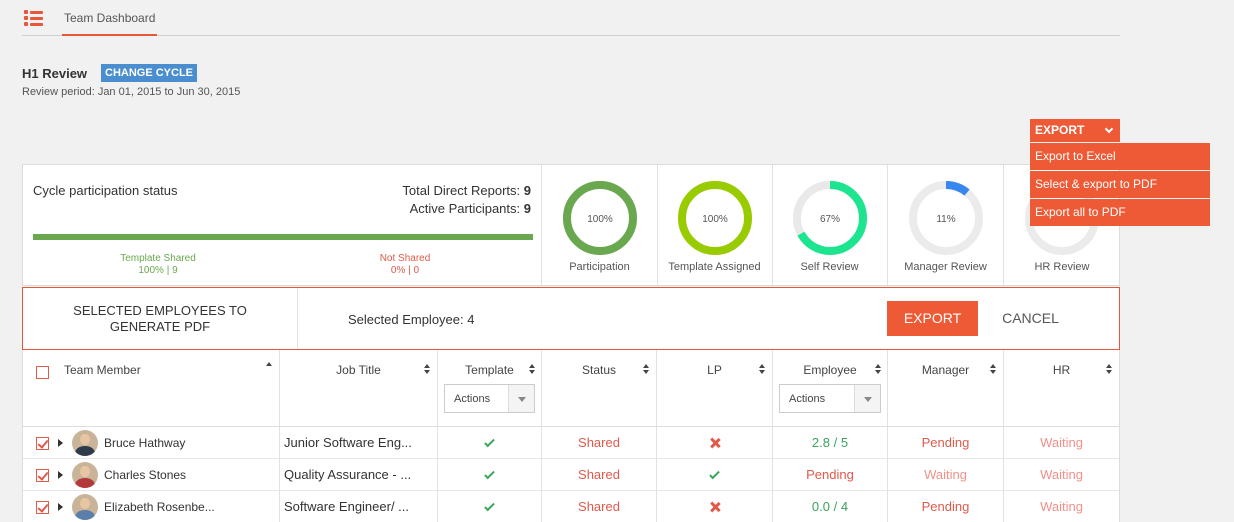 The image size is (1234, 522). I want to click on header-employee: Employee Actions, so click(830, 388).